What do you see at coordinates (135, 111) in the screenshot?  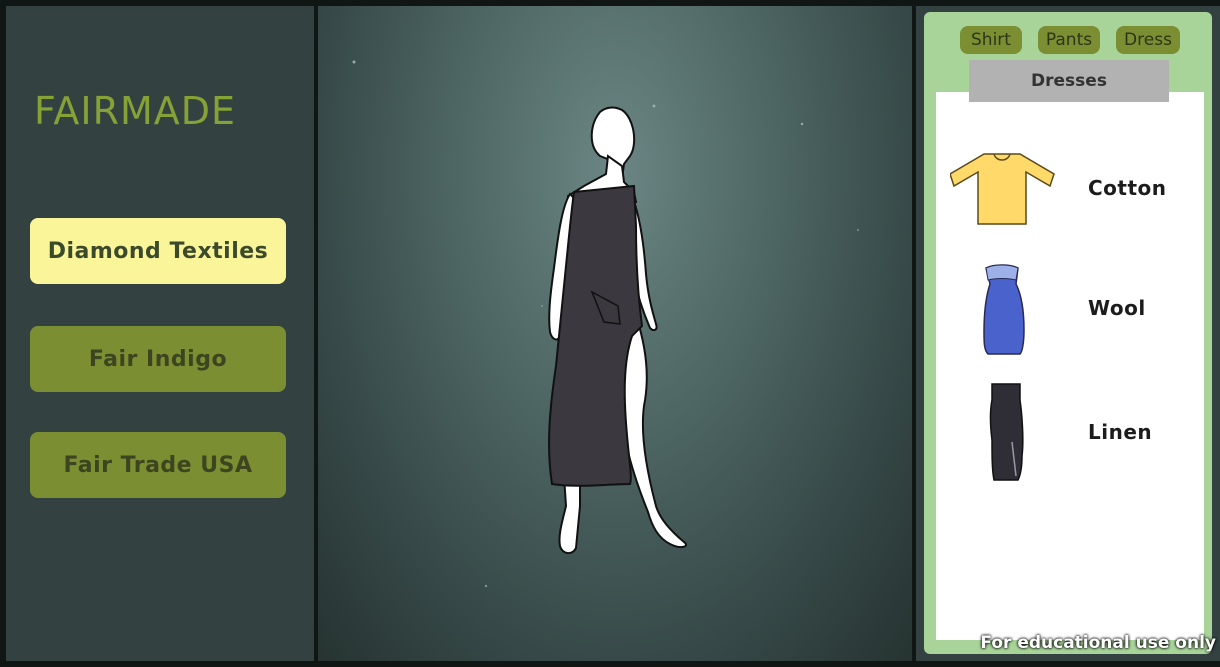 I see `fairmade-logo: FAIRMADE` at bounding box center [135, 111].